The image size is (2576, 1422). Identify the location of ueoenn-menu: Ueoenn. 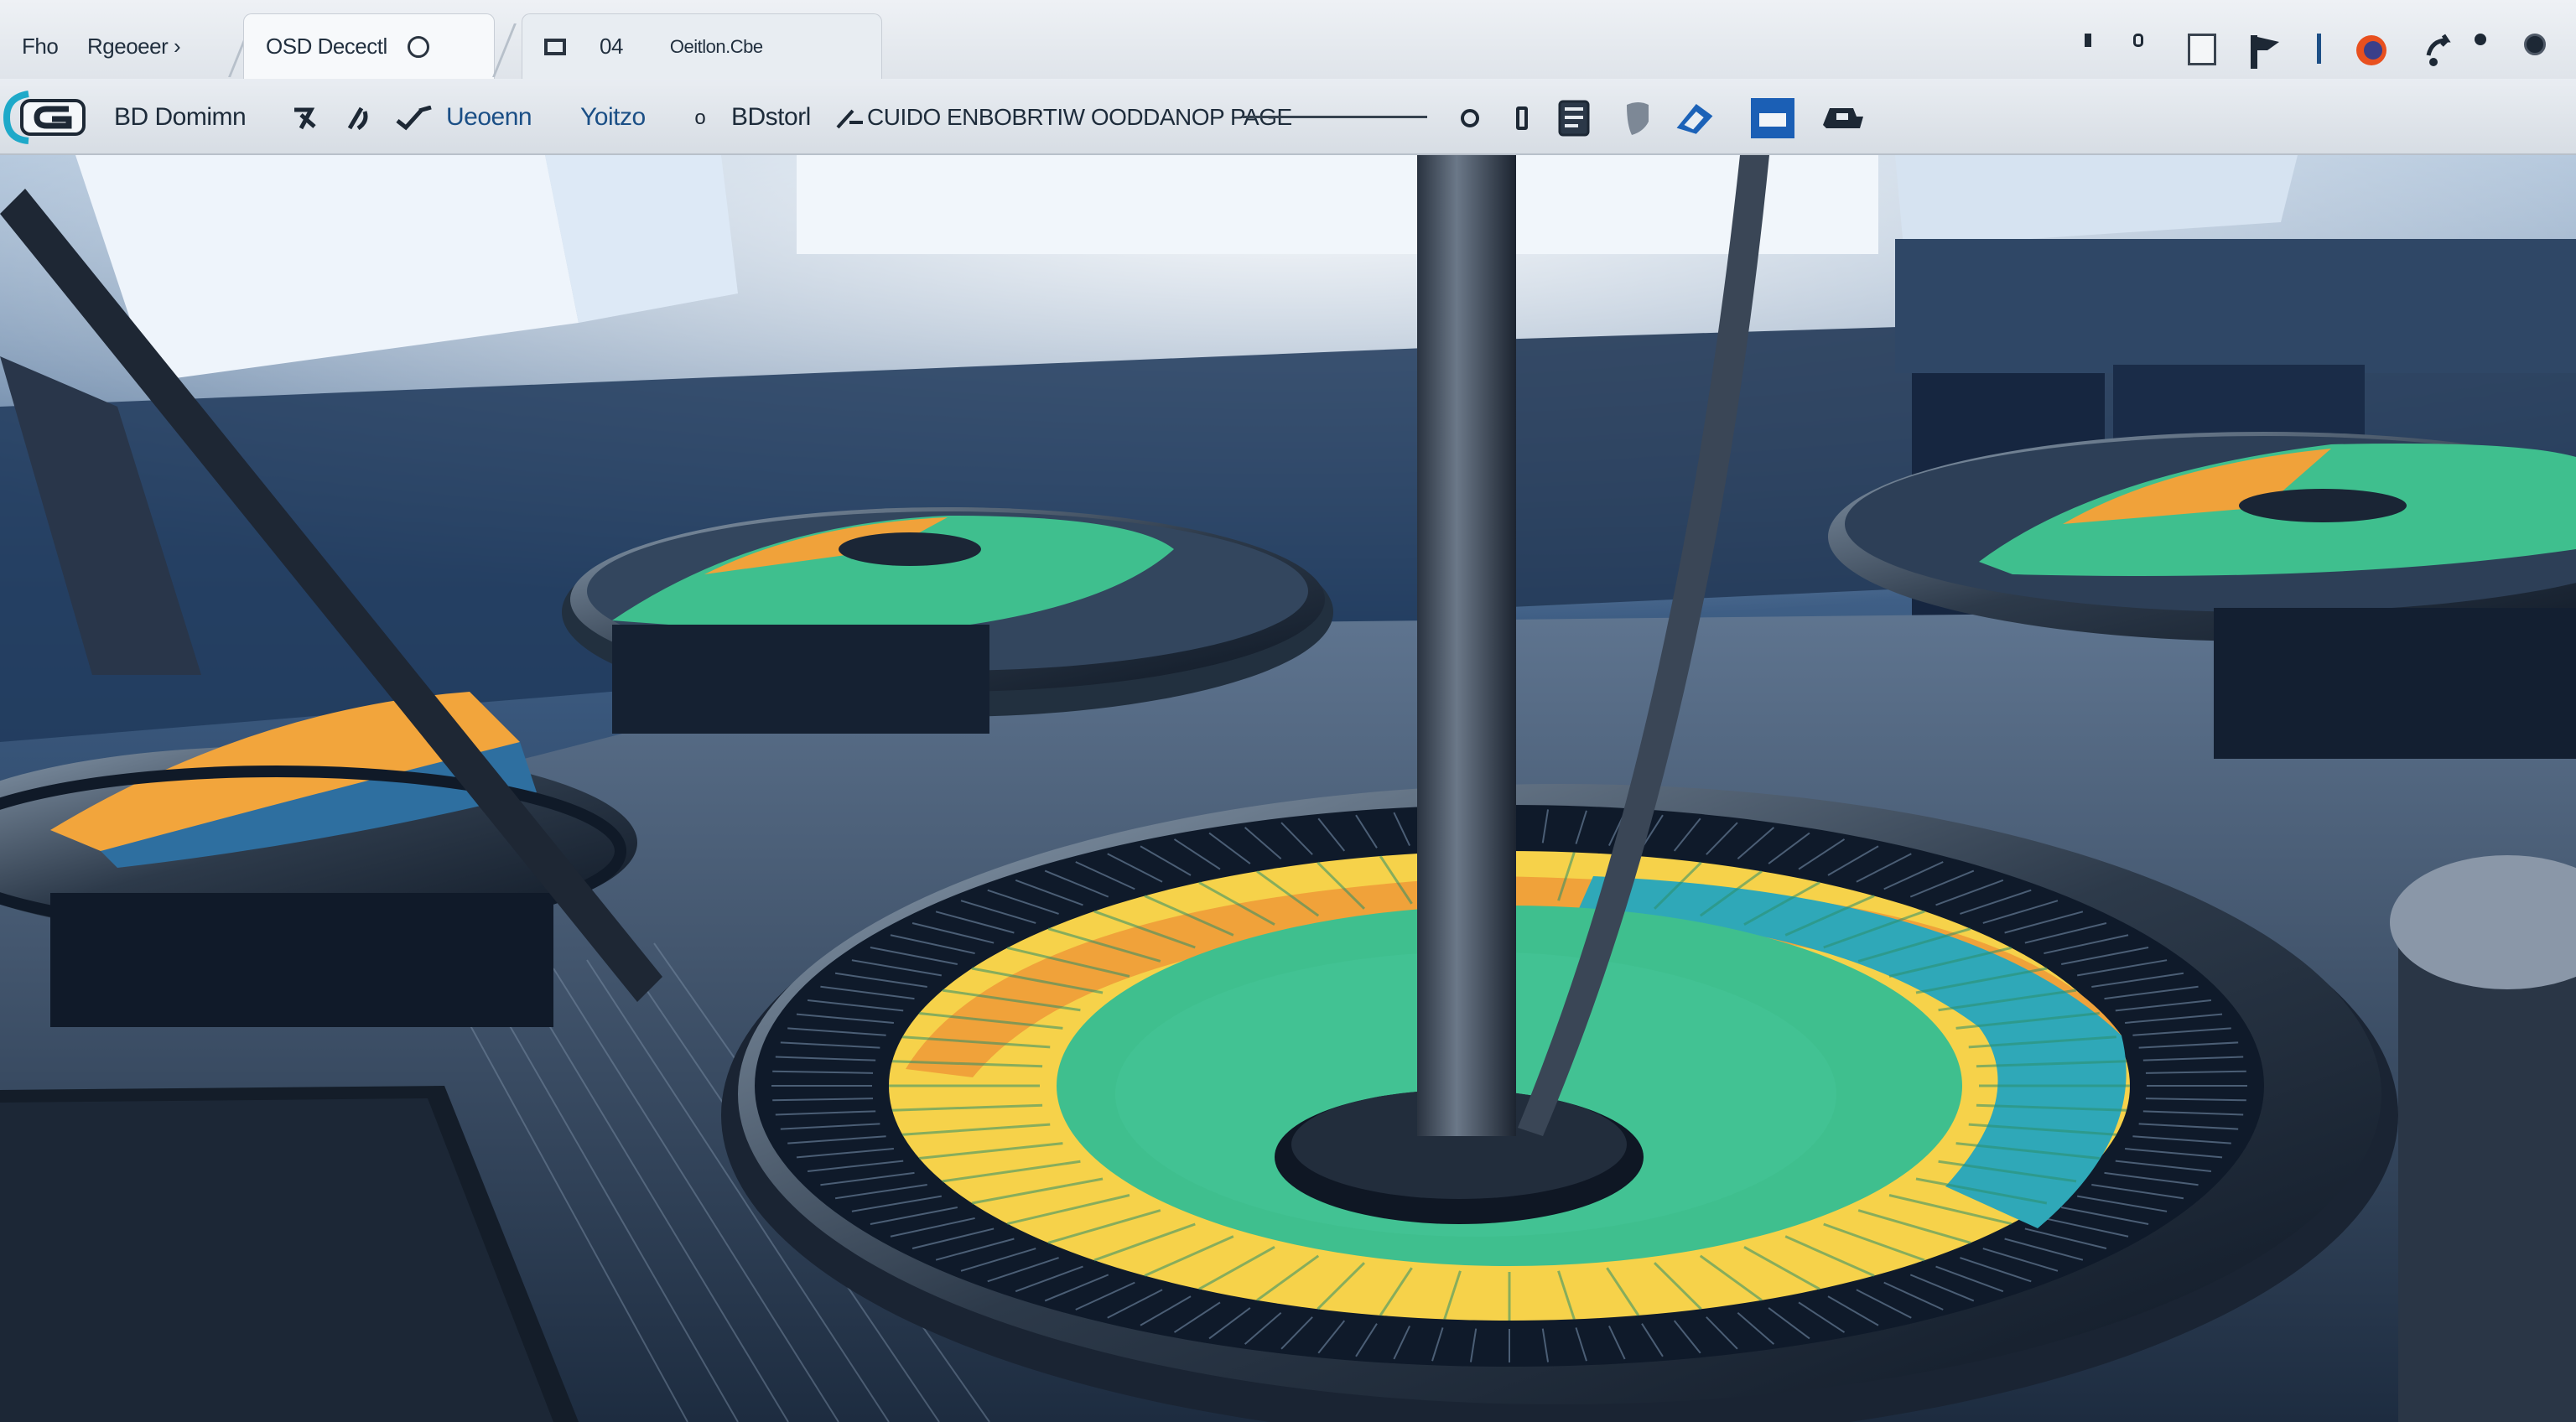
(489, 117).